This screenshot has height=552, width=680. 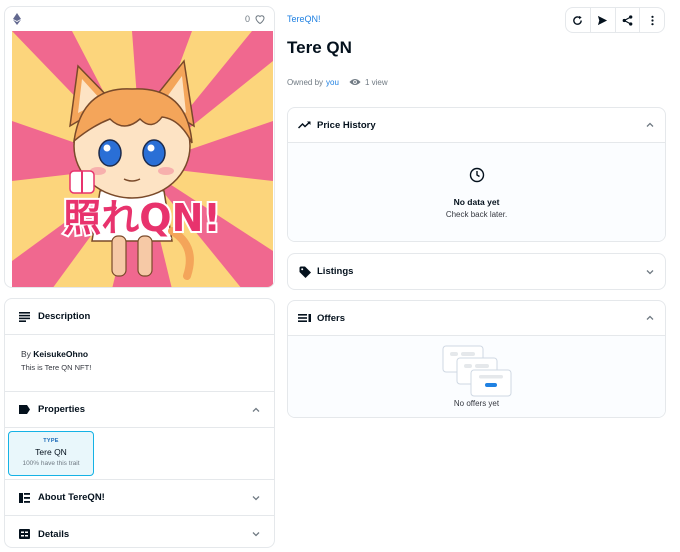 What do you see at coordinates (335, 271) in the screenshot?
I see `listings-label: Listings` at bounding box center [335, 271].